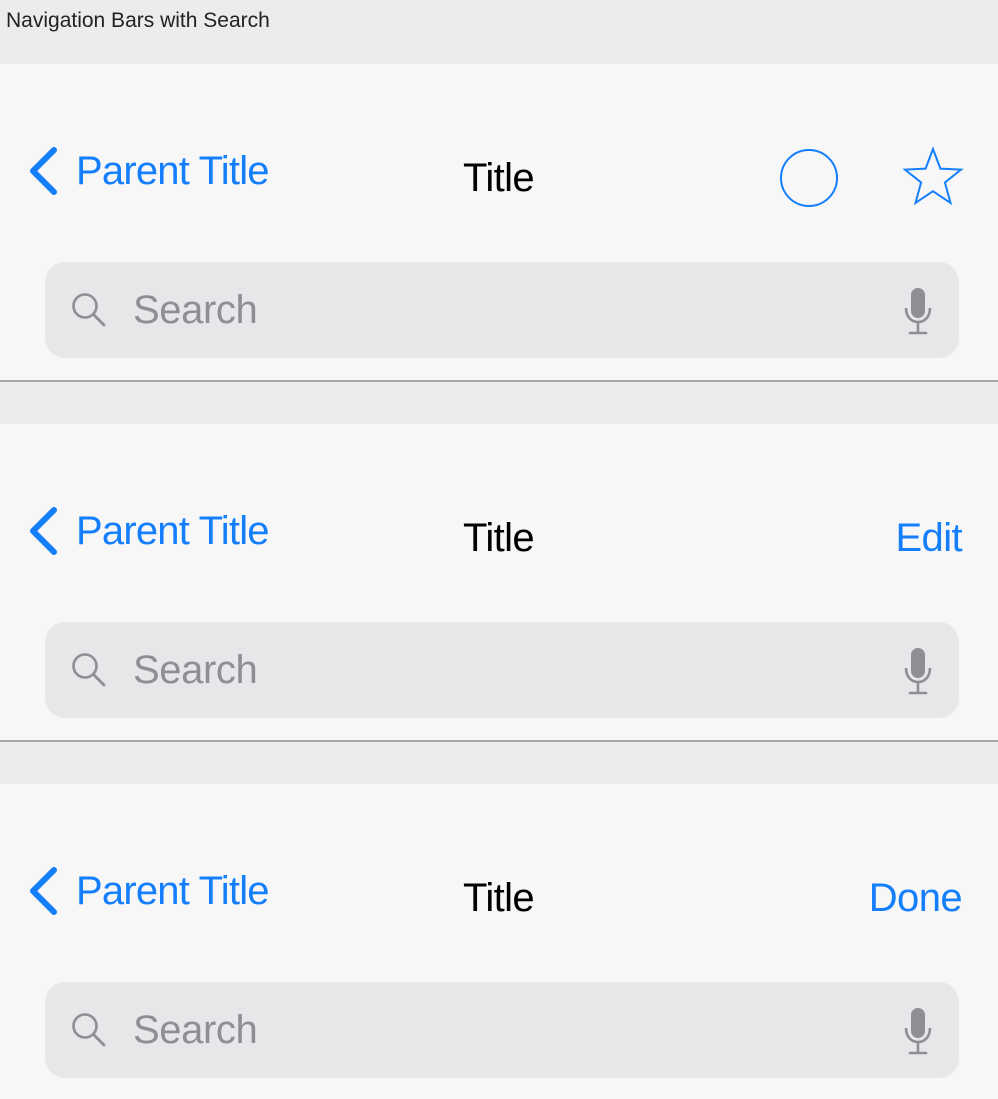  I want to click on done-button: Done, so click(916, 898).